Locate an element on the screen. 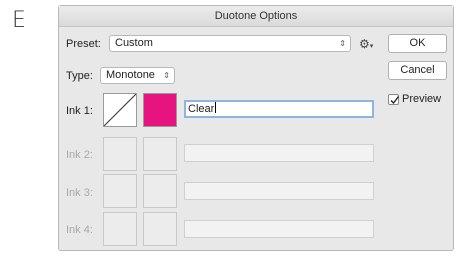 Image resolution: width=459 pixels, height=256 pixels. ok-button: OK is located at coordinates (417, 43).